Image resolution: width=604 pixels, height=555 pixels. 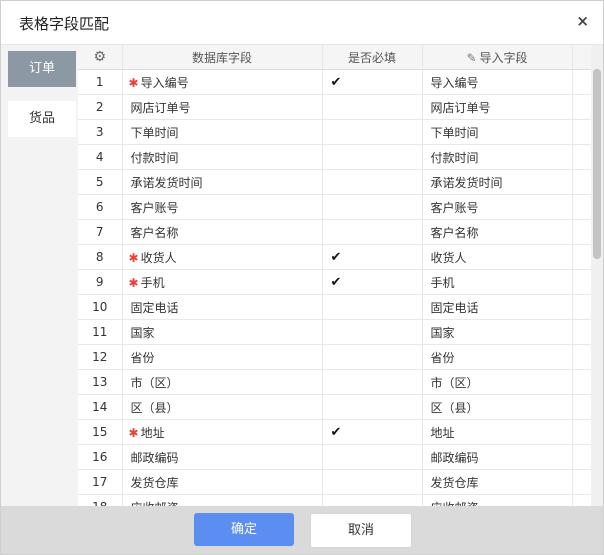 I want to click on db-field-label: 邮政编码, so click(x=154, y=457).